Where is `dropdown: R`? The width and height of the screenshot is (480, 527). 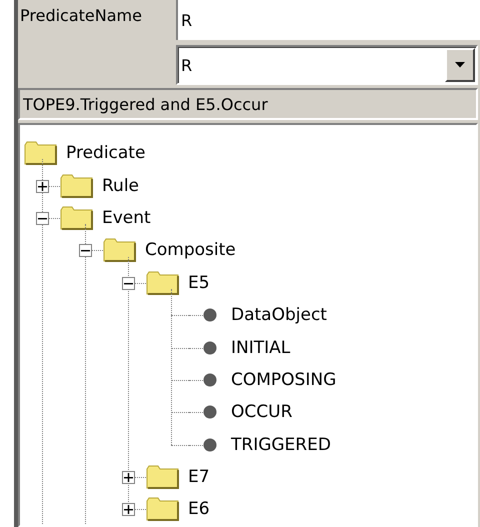 dropdown: R is located at coordinates (327, 65).